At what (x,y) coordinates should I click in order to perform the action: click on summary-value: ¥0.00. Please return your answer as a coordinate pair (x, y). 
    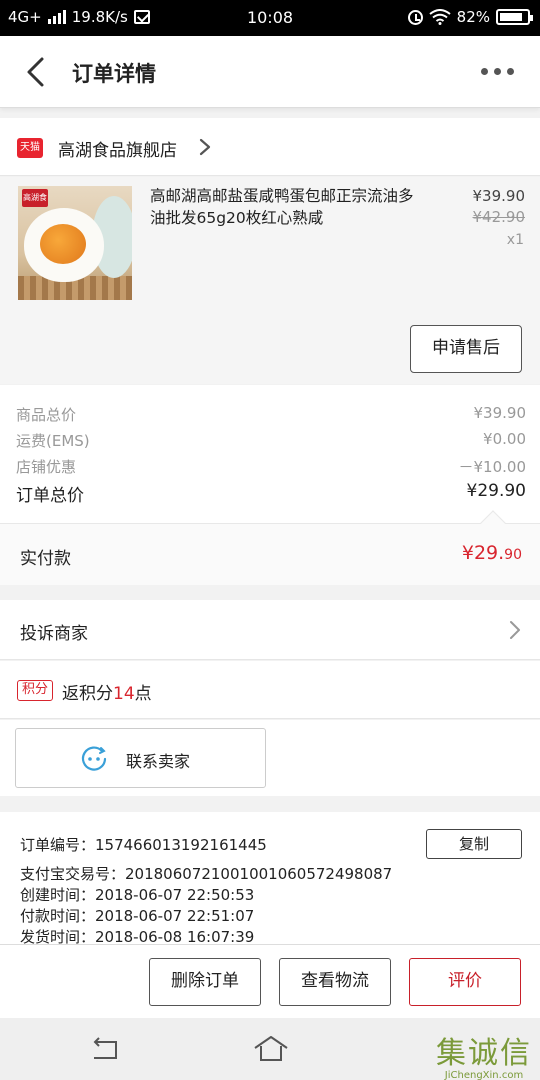
    Looking at the image, I should click on (504, 439).